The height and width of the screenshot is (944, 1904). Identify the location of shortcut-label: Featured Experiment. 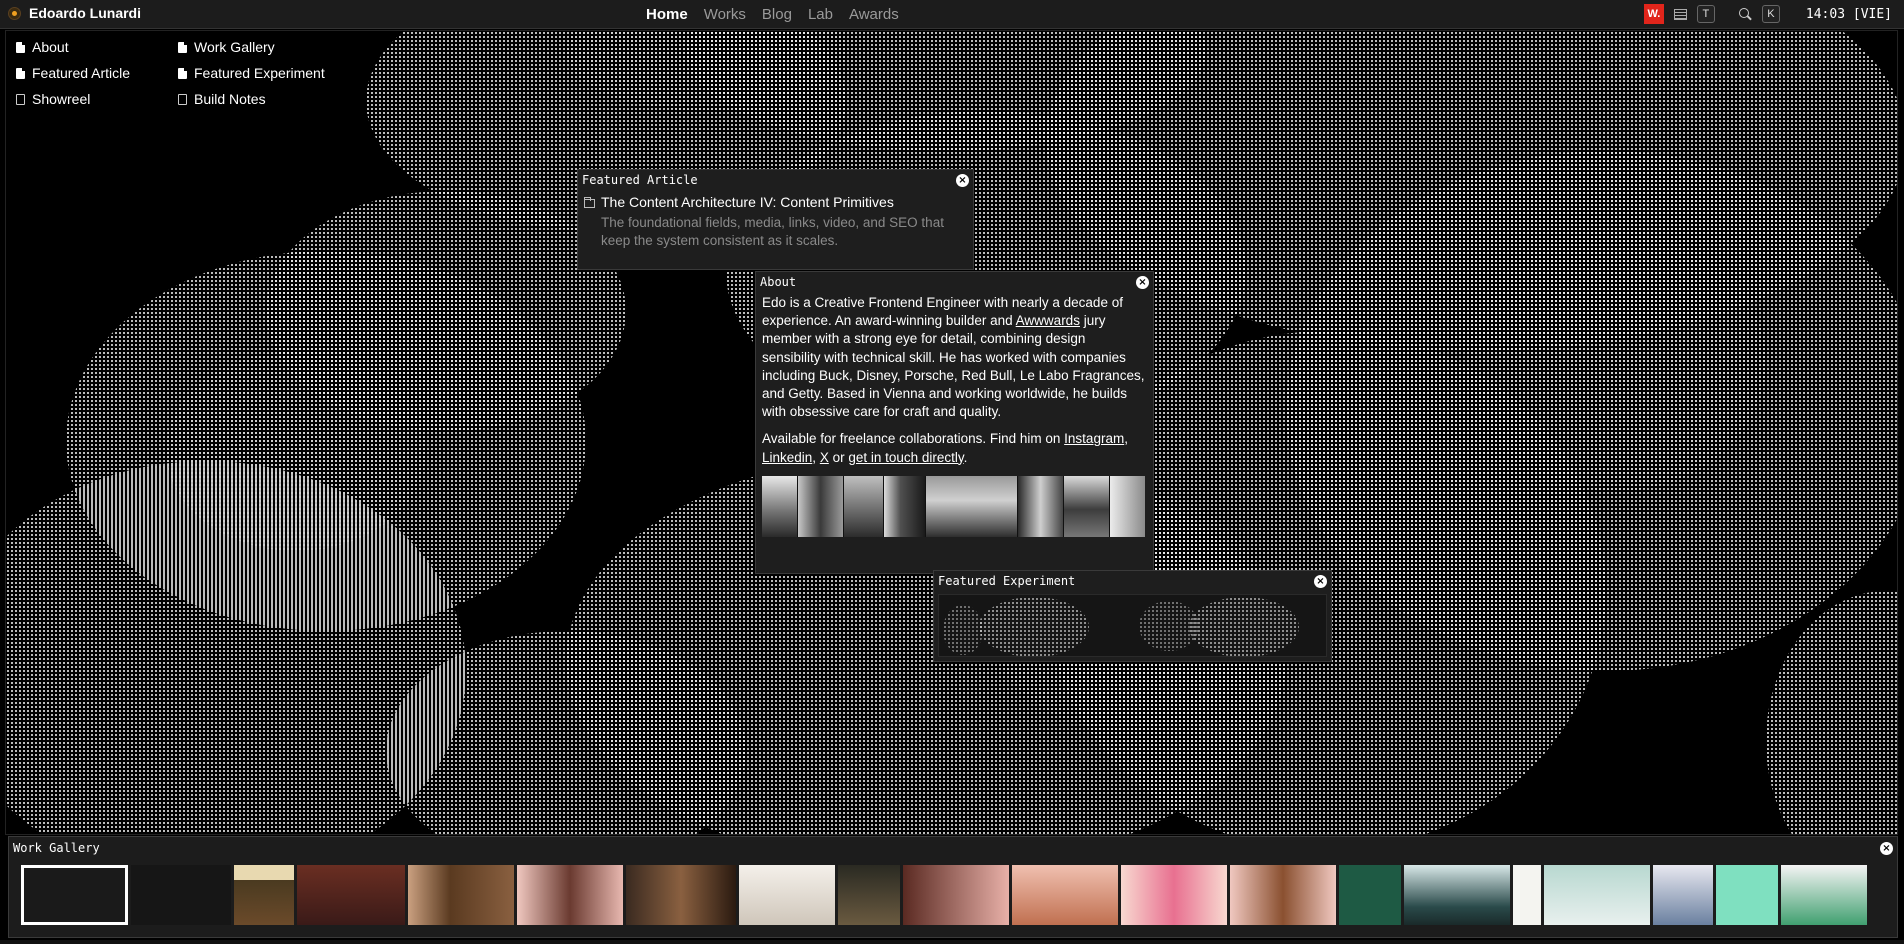
(259, 73).